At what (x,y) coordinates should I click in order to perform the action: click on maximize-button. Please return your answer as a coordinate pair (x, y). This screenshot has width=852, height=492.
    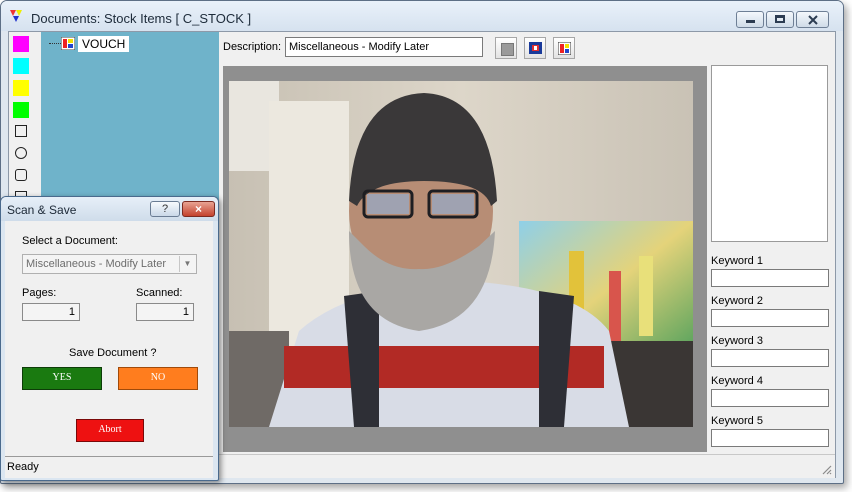
    Looking at the image, I should click on (780, 19).